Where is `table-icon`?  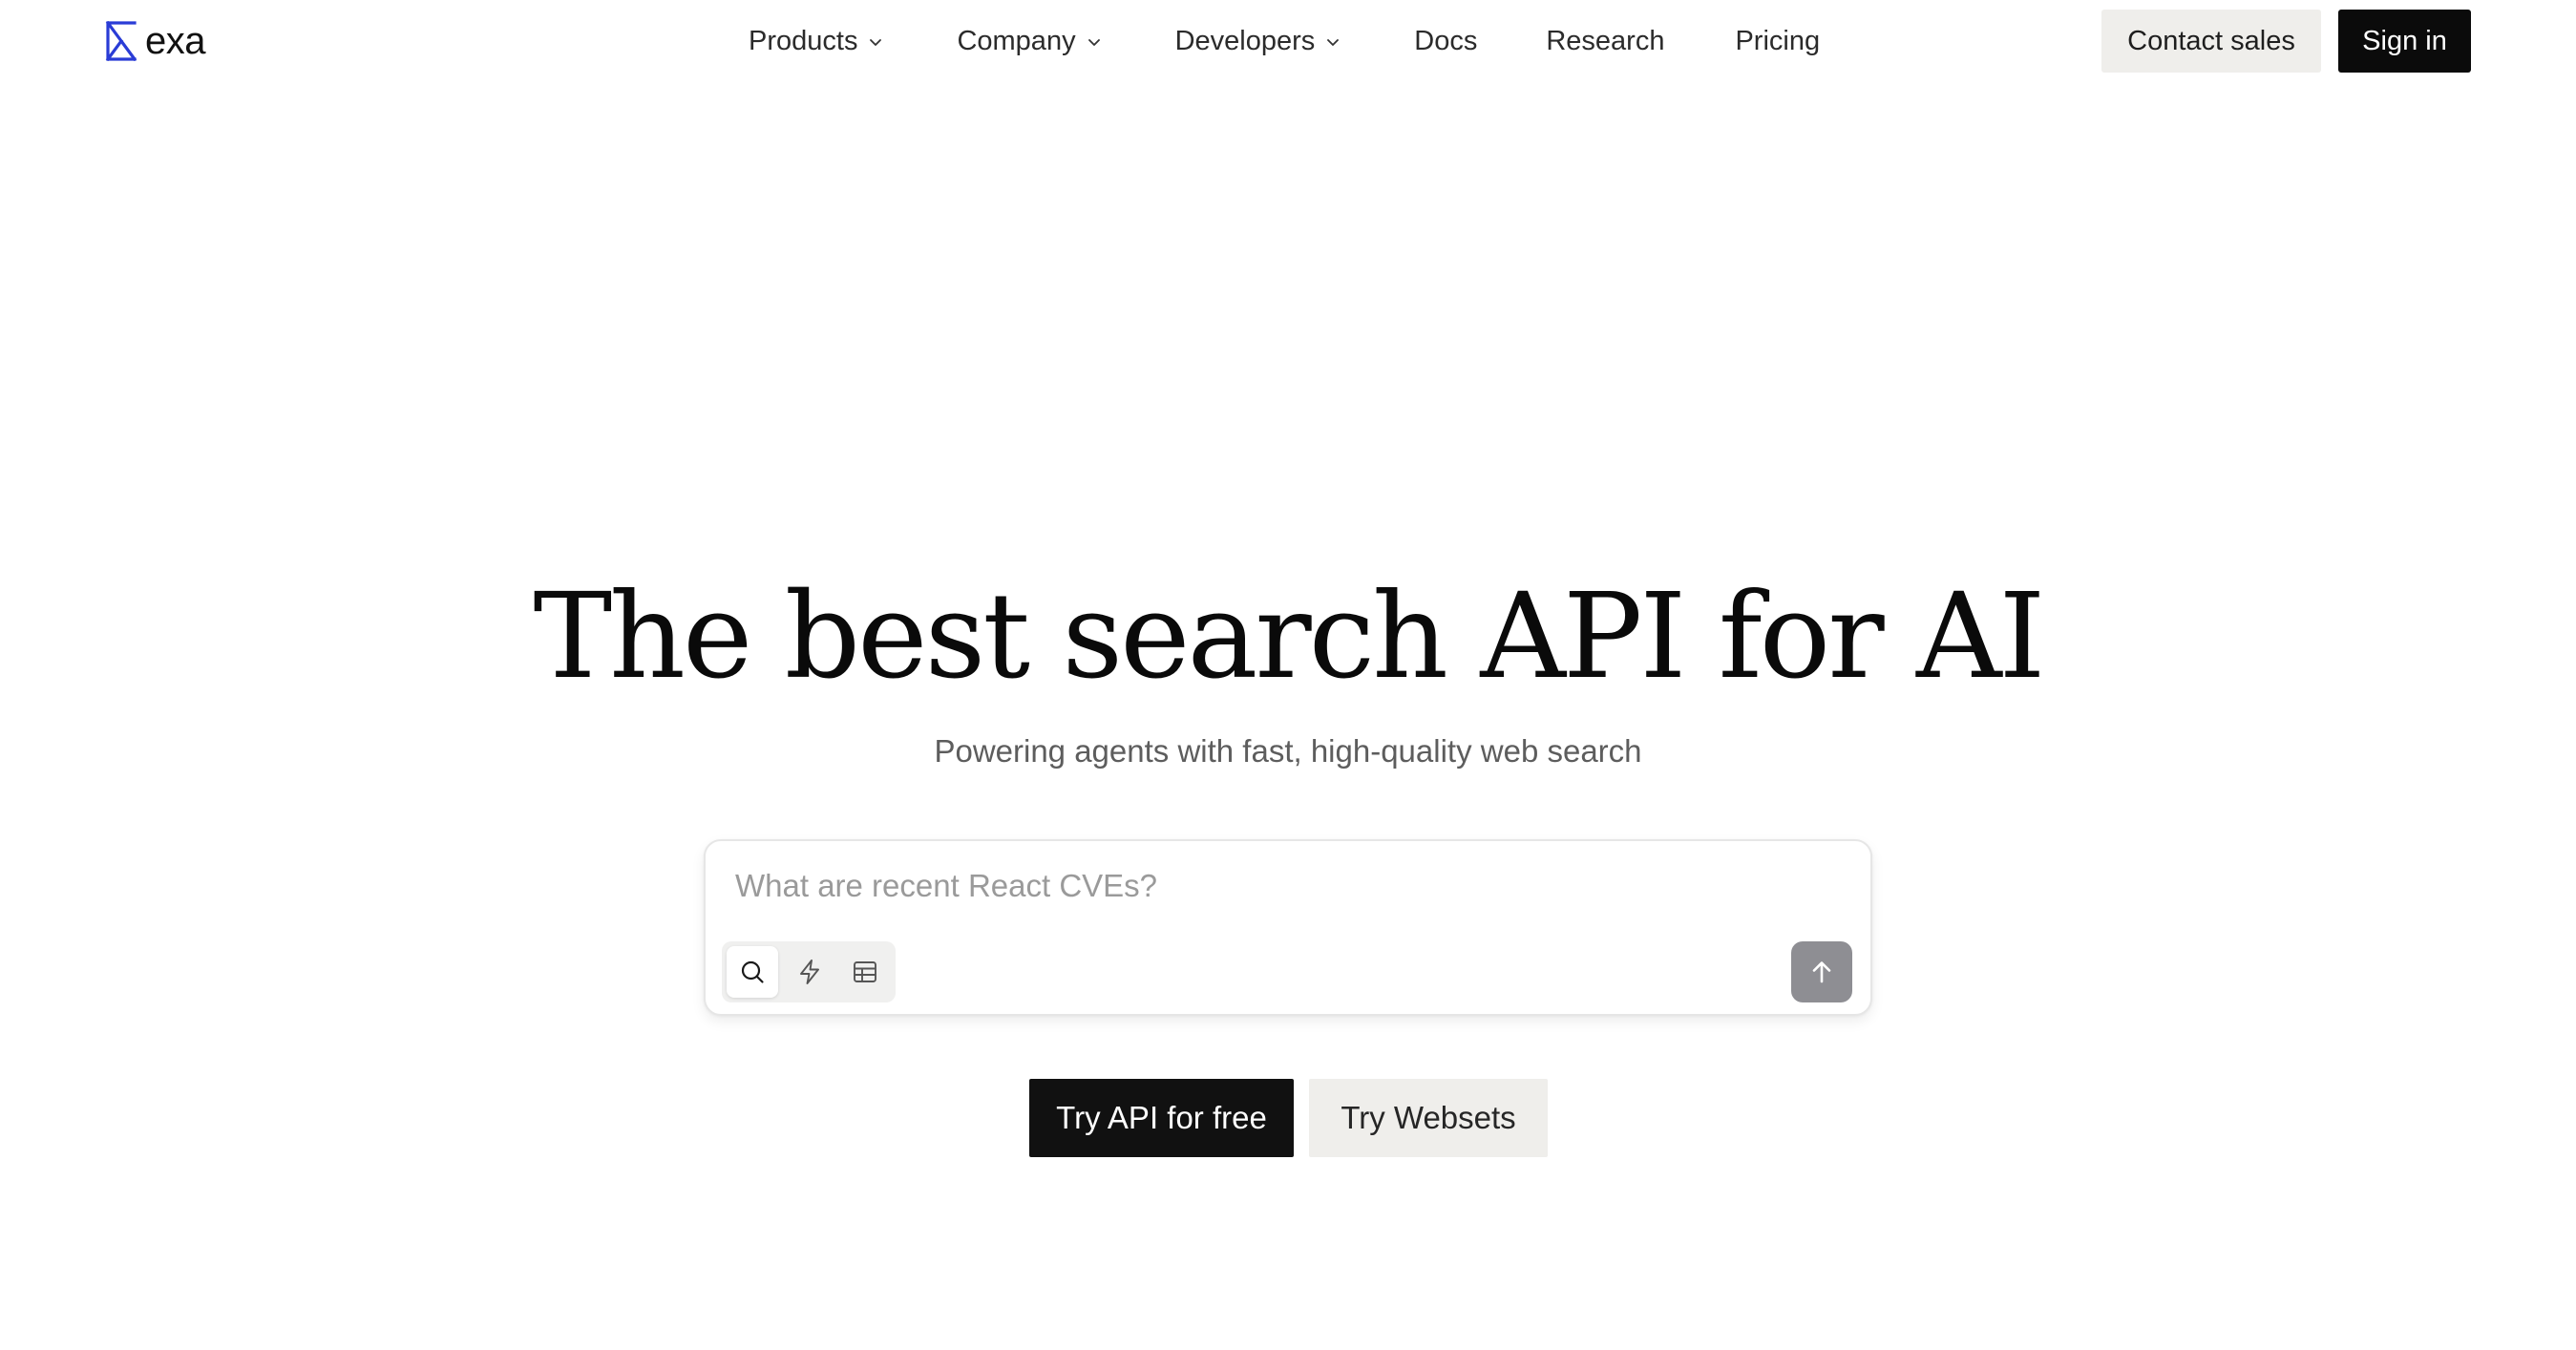 table-icon is located at coordinates (865, 971).